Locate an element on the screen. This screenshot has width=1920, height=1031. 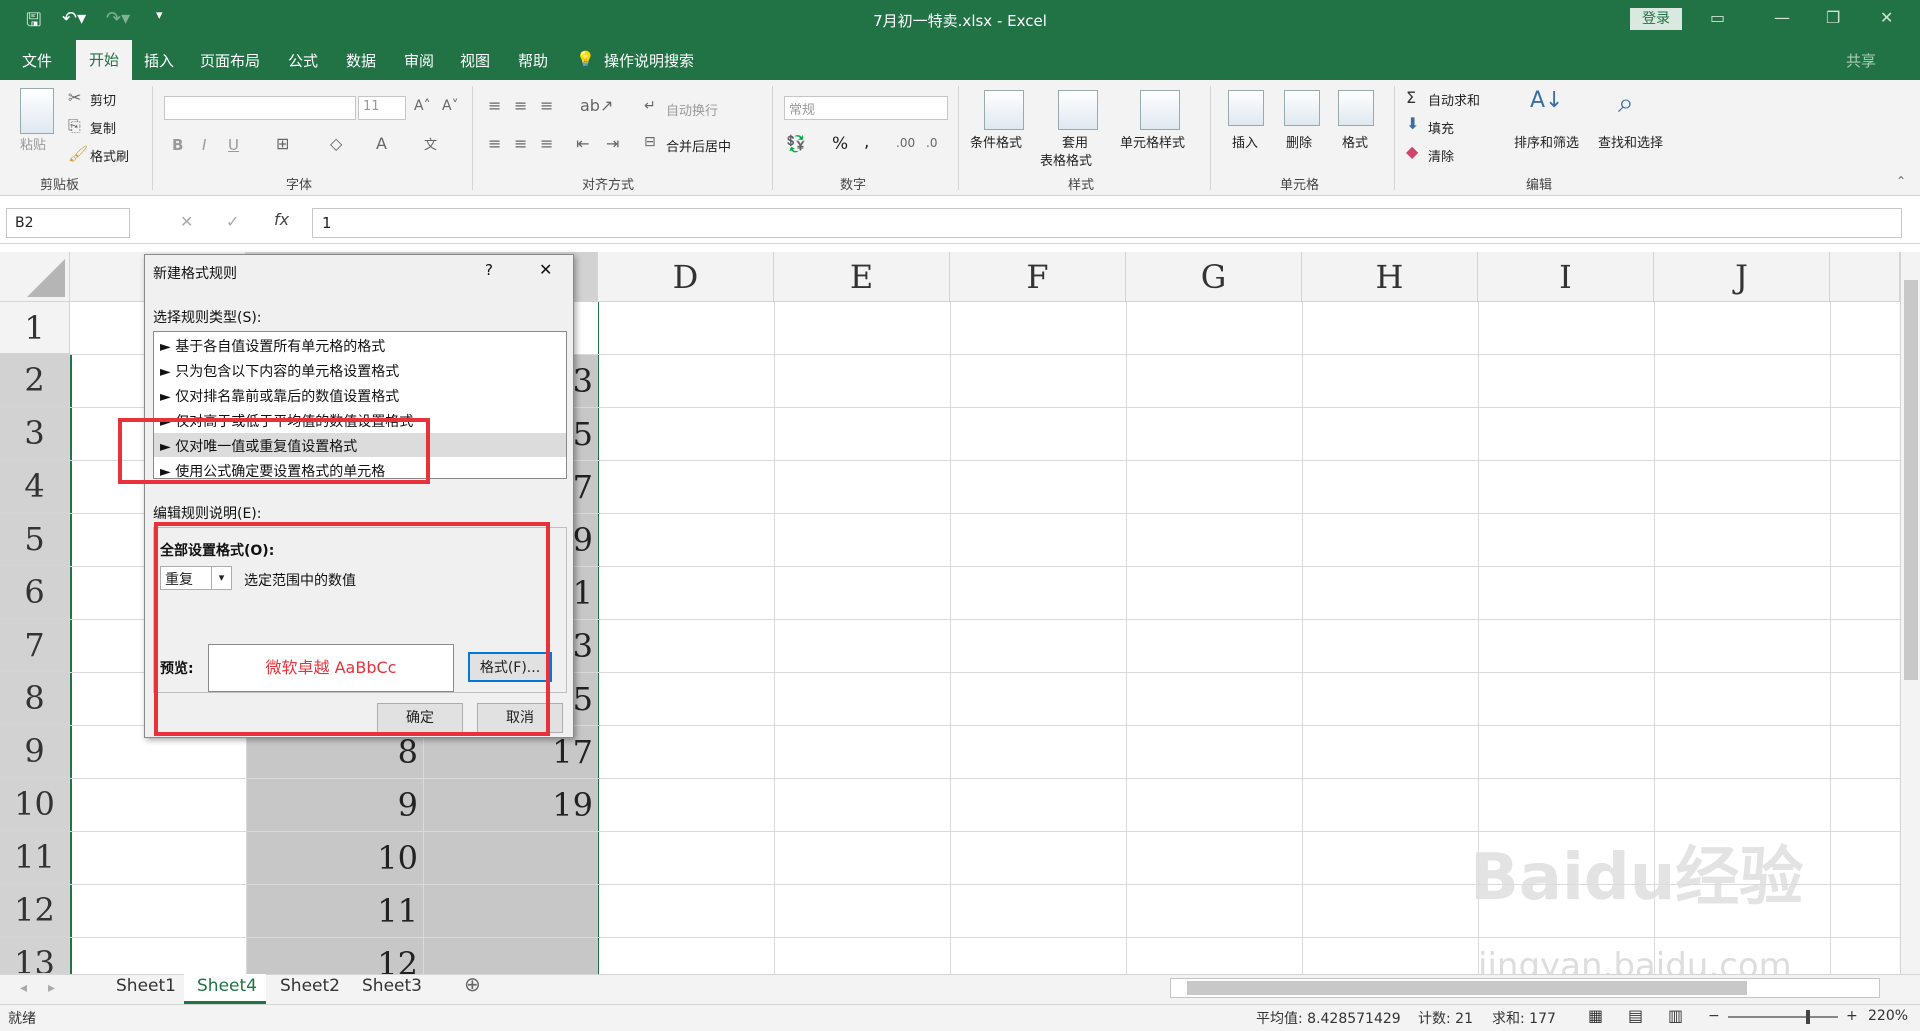
column-header-f: F is located at coordinates (1038, 277).